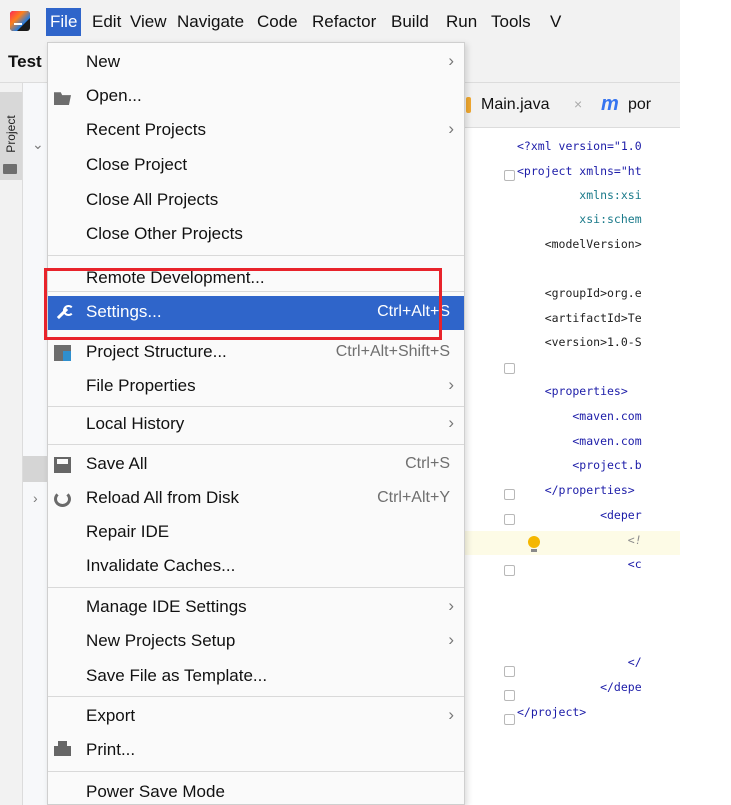 The height and width of the screenshot is (805, 731). Describe the element at coordinates (413, 497) in the screenshot. I see `menu-item-shortcut: Ctrl+Alt+Y` at that location.